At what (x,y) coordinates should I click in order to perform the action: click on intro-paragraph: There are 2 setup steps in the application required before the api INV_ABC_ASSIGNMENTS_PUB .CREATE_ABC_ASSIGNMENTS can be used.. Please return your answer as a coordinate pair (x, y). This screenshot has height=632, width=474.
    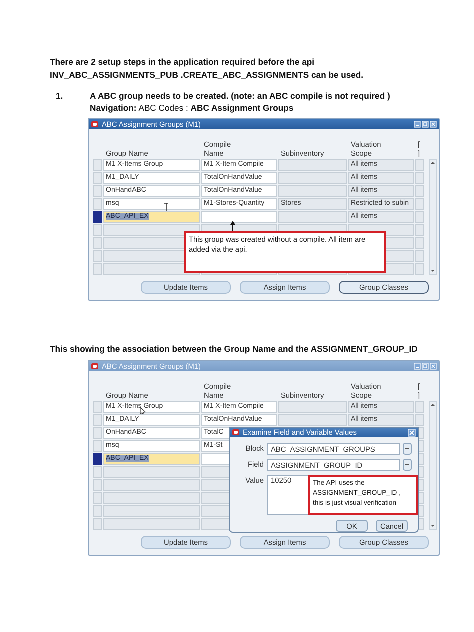
    Looking at the image, I should click on (207, 69).